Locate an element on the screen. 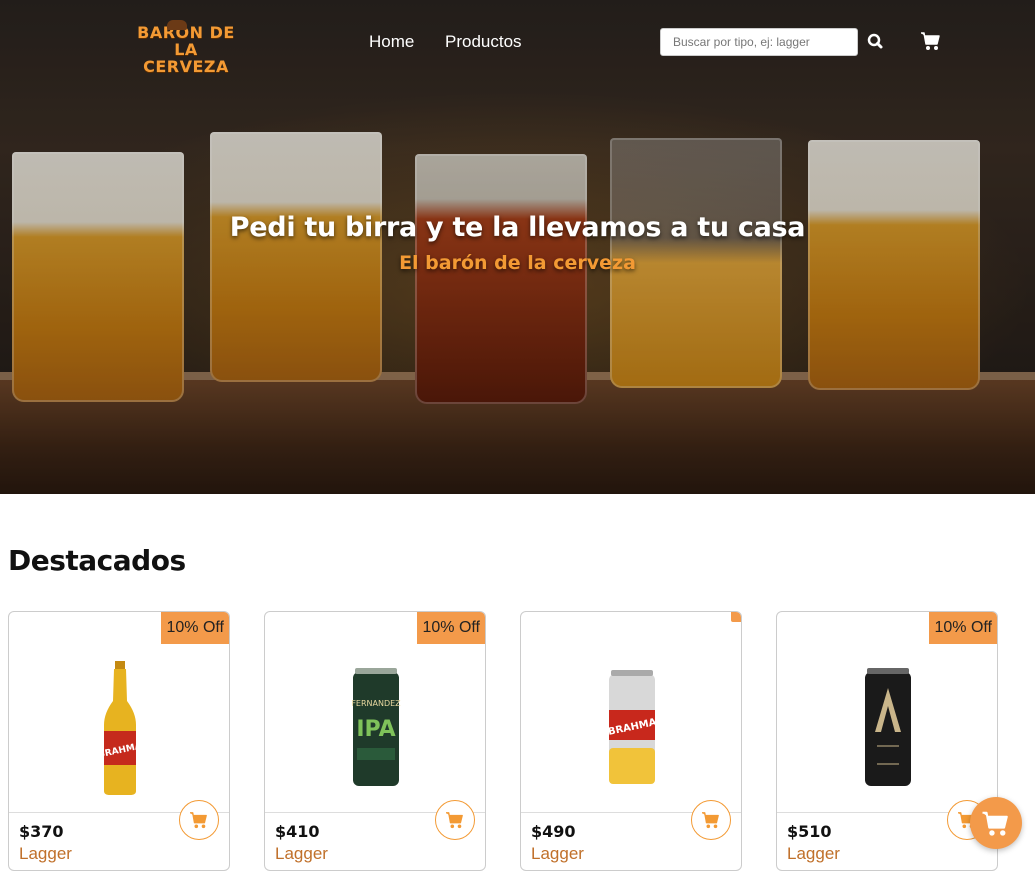 This screenshot has width=1035, height=871. navbar: BARÓN DE LA CERVEZA Home Productos is located at coordinates (517, 42).